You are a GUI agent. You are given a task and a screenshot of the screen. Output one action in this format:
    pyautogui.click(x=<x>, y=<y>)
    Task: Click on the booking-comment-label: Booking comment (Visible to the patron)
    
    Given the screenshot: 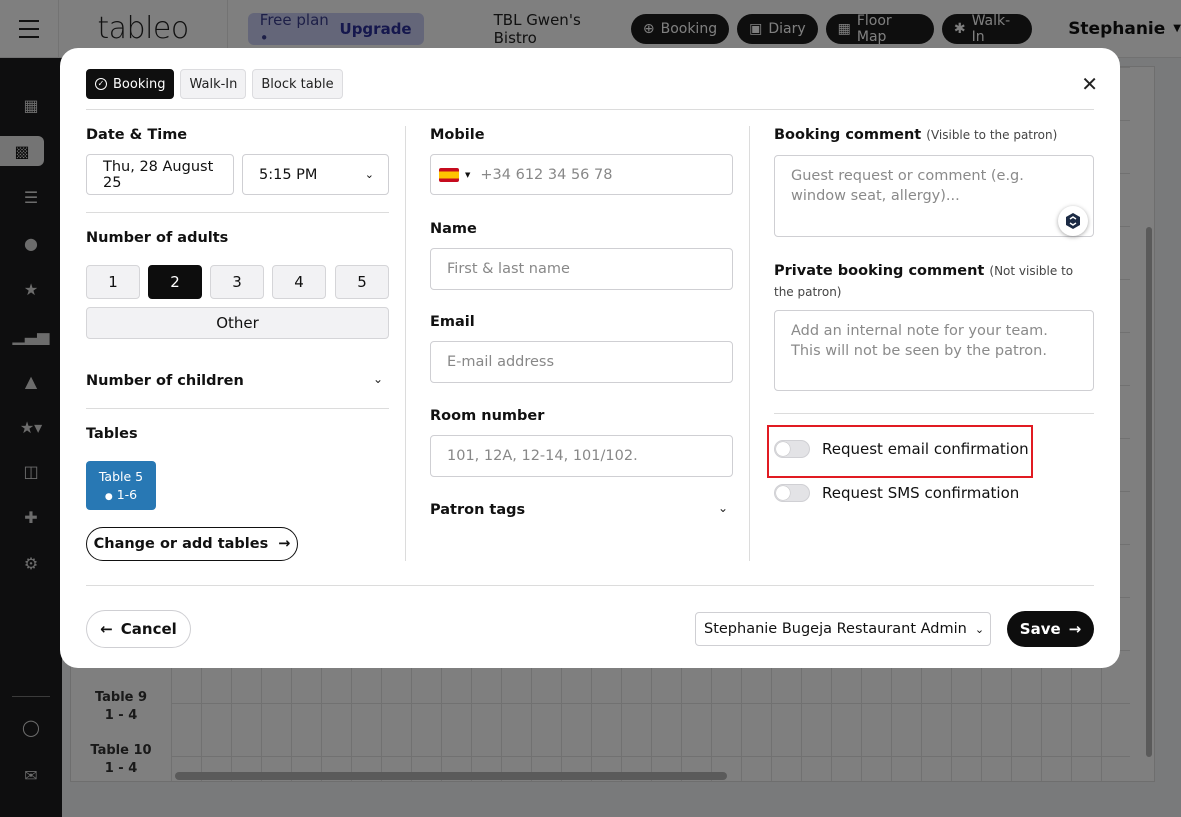 What is the action you would take?
    pyautogui.click(x=915, y=135)
    